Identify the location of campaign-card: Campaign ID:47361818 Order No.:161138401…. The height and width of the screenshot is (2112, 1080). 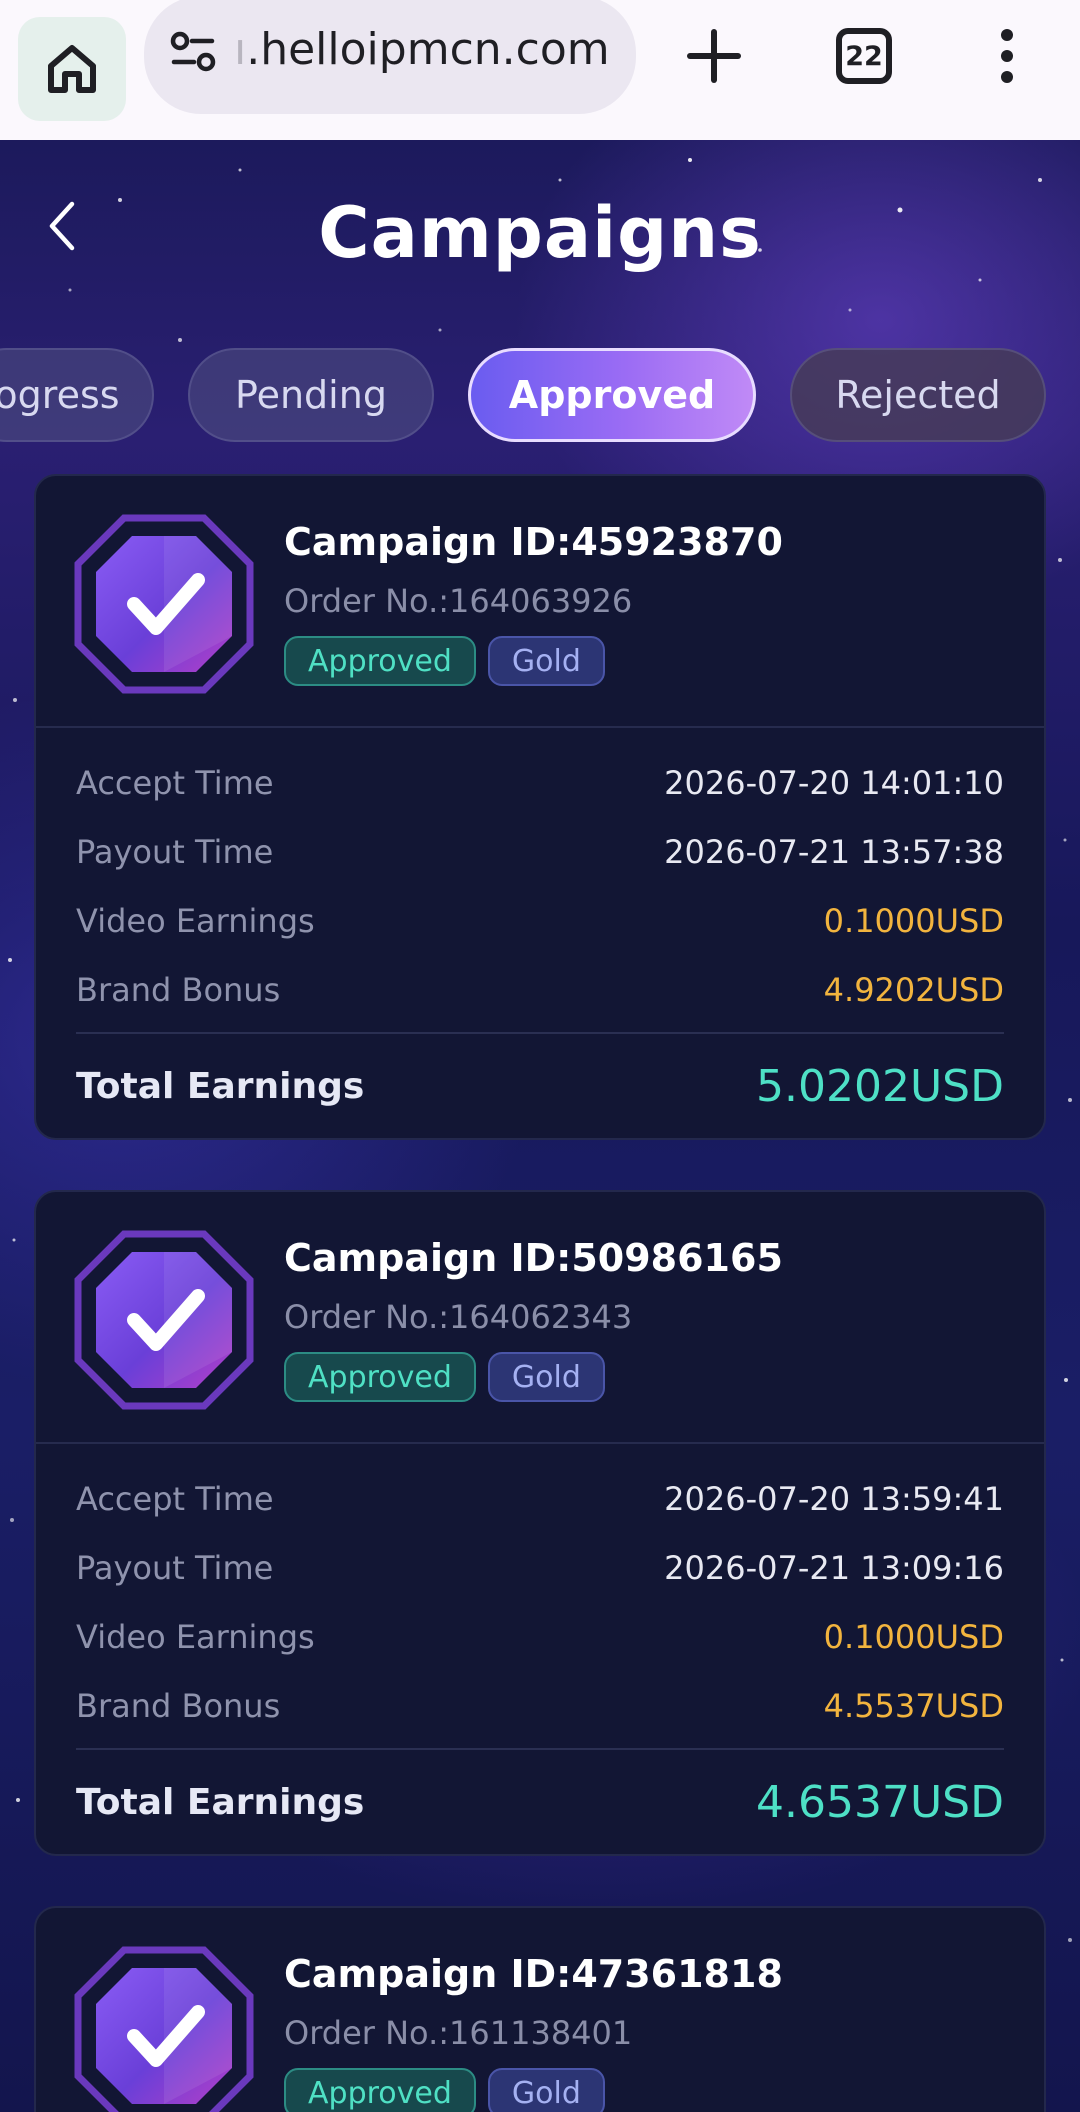
(540, 2009).